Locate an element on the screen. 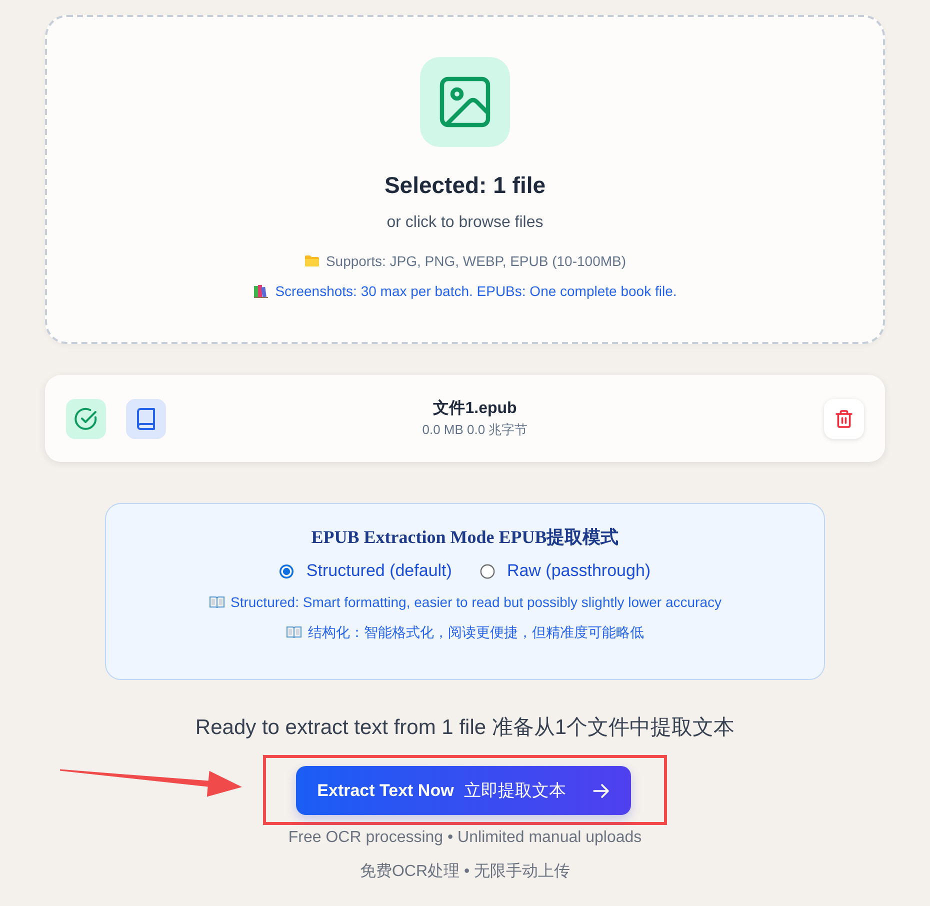 This screenshot has width=930, height=906. footnote: 免费OCR处理 • 无限手动上传 is located at coordinates (465, 872).